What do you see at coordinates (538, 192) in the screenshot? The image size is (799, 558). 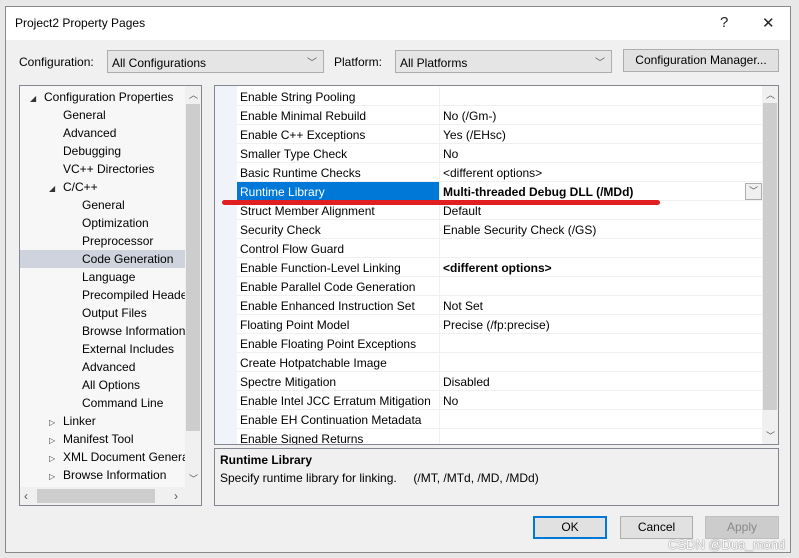 I see `property-value: Multi-threaded Debug DLL (/MDd)` at bounding box center [538, 192].